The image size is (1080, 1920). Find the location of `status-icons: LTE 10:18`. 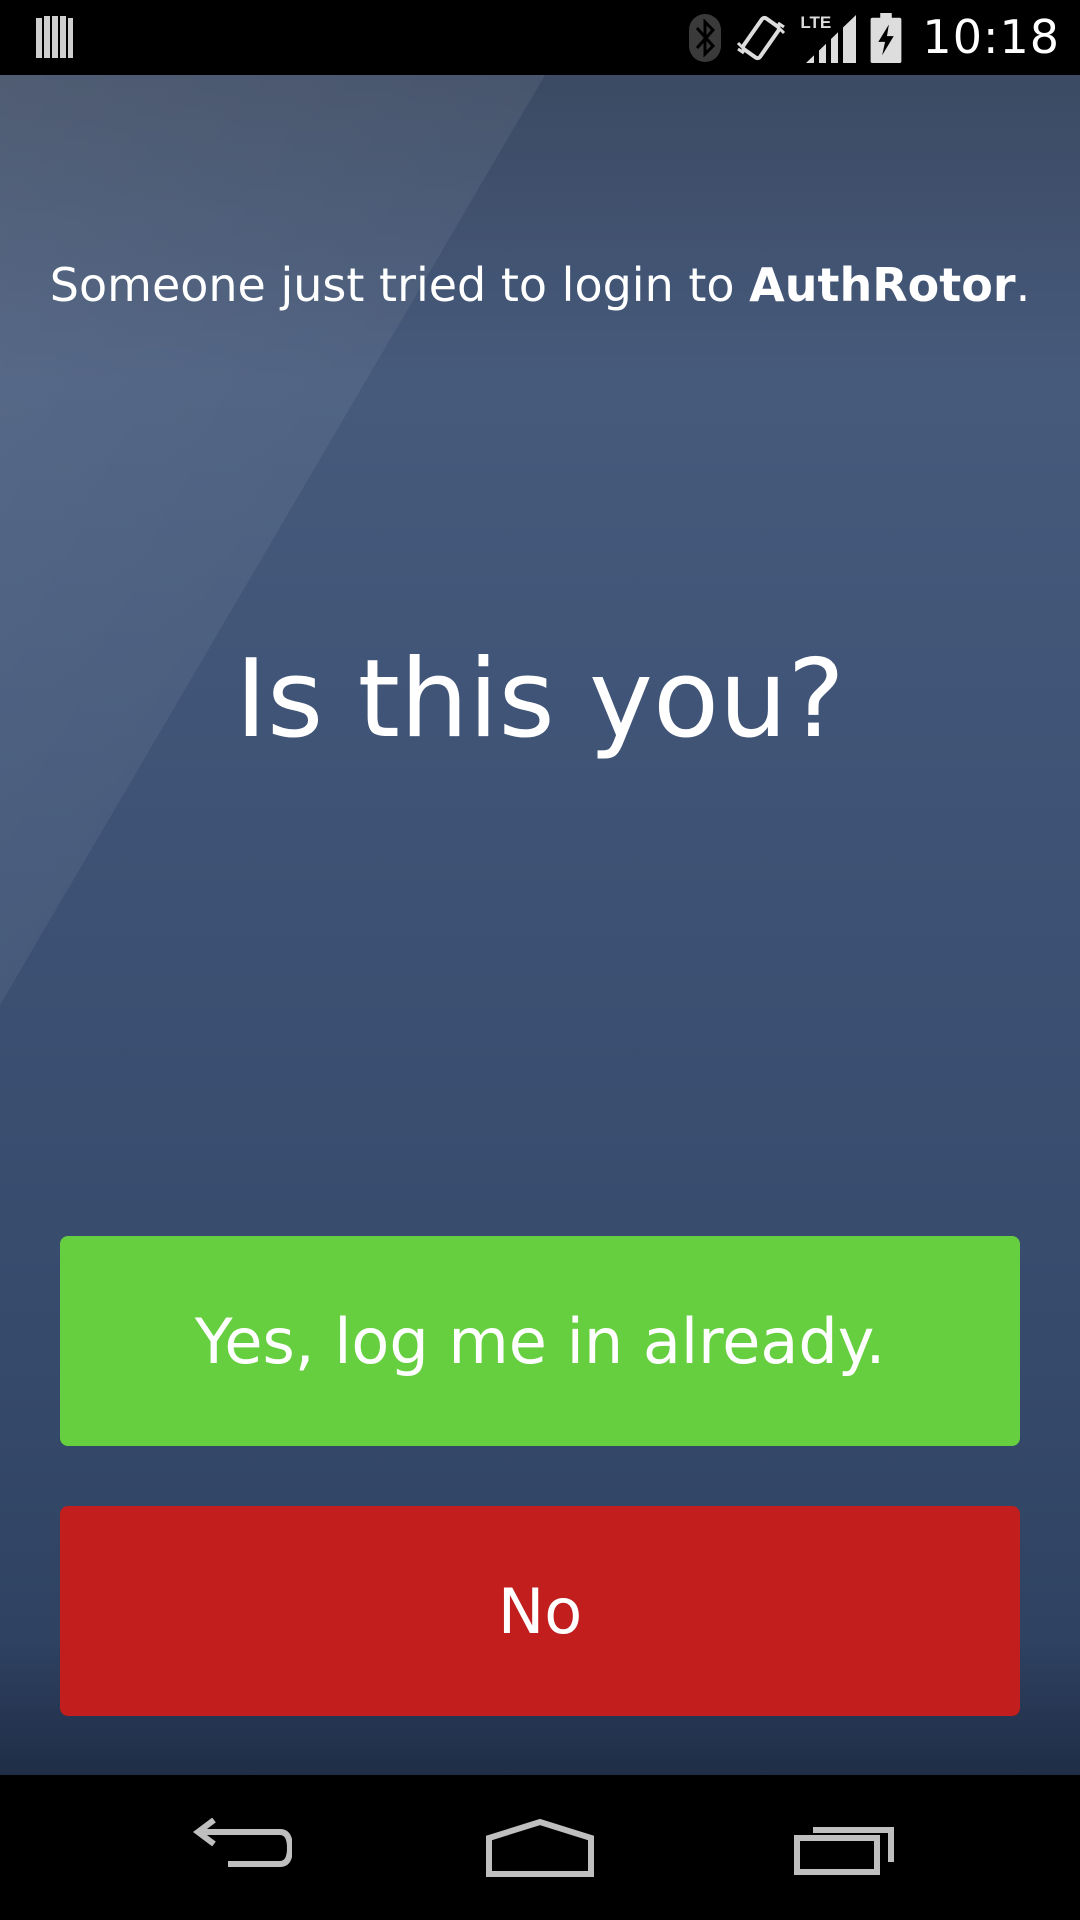

status-icons: LTE 10:18 is located at coordinates (874, 37).